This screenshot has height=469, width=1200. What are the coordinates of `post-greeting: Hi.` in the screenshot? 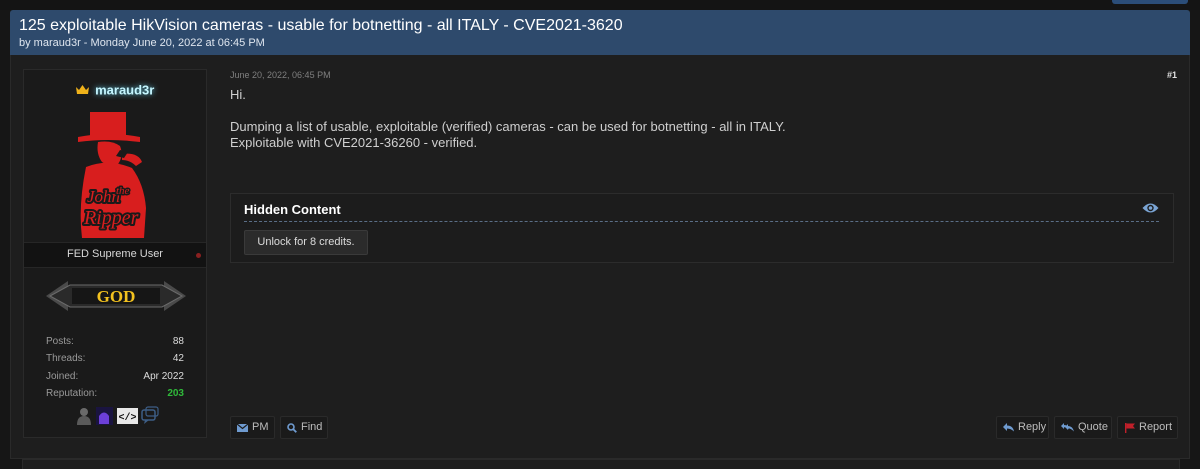 It's located at (238, 94).